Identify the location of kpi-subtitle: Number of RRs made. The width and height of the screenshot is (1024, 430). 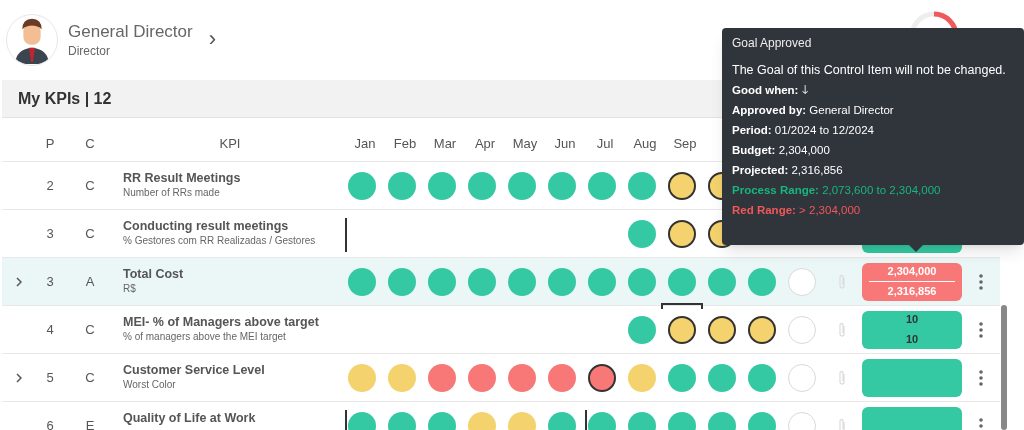
(172, 193).